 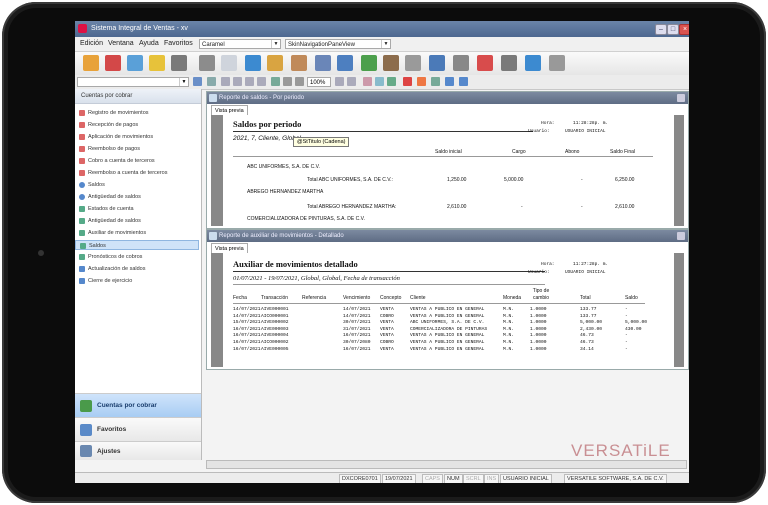 What do you see at coordinates (115, 257) in the screenshot?
I see `sidebar-item-label: Pronósticos de cobros` at bounding box center [115, 257].